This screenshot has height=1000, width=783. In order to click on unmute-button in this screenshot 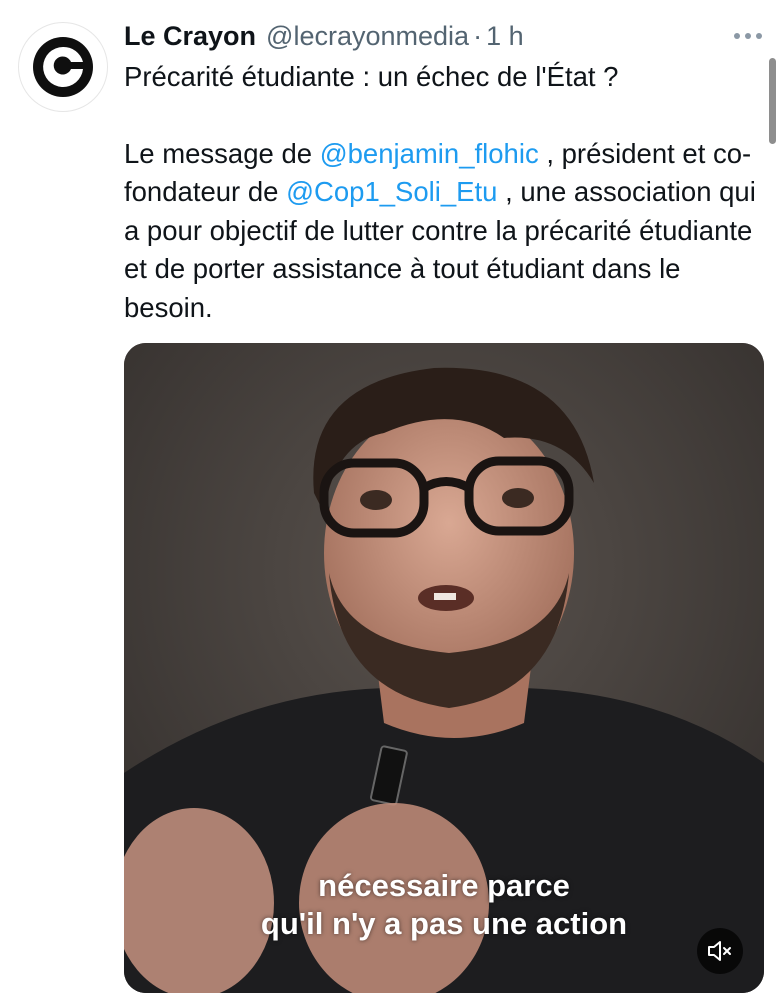, I will do `click(720, 951)`.